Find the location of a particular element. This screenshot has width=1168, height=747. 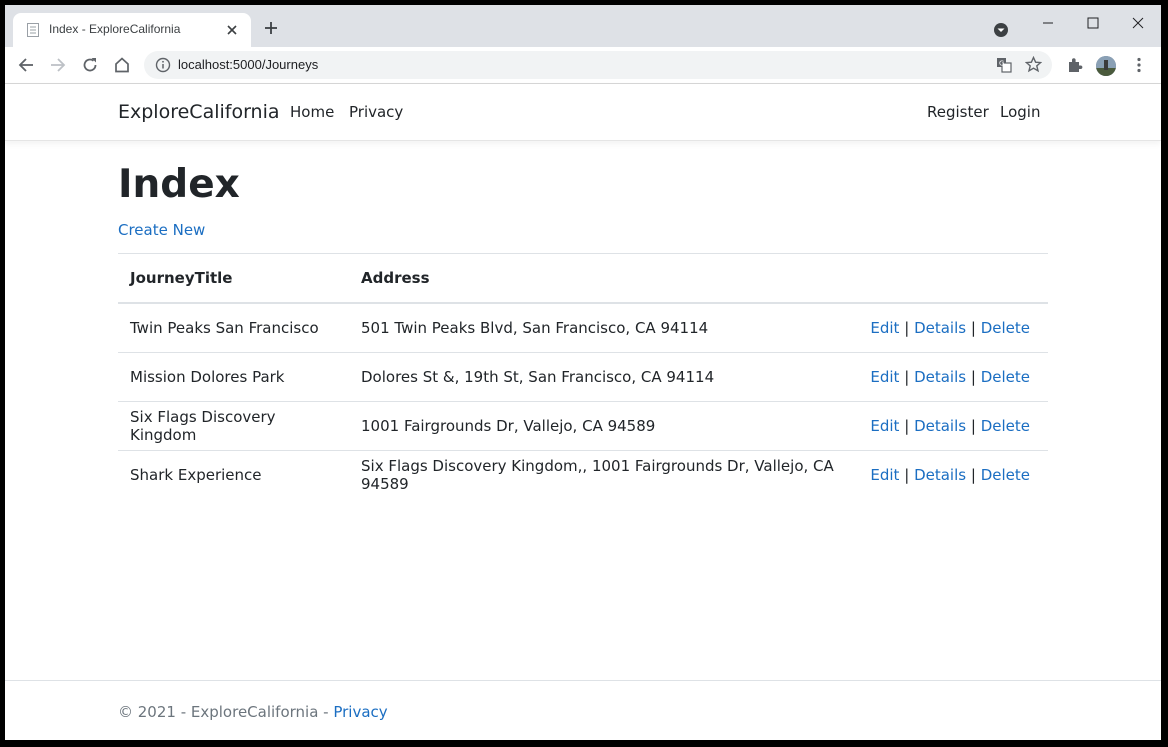

page-title: Index is located at coordinates (179, 184).